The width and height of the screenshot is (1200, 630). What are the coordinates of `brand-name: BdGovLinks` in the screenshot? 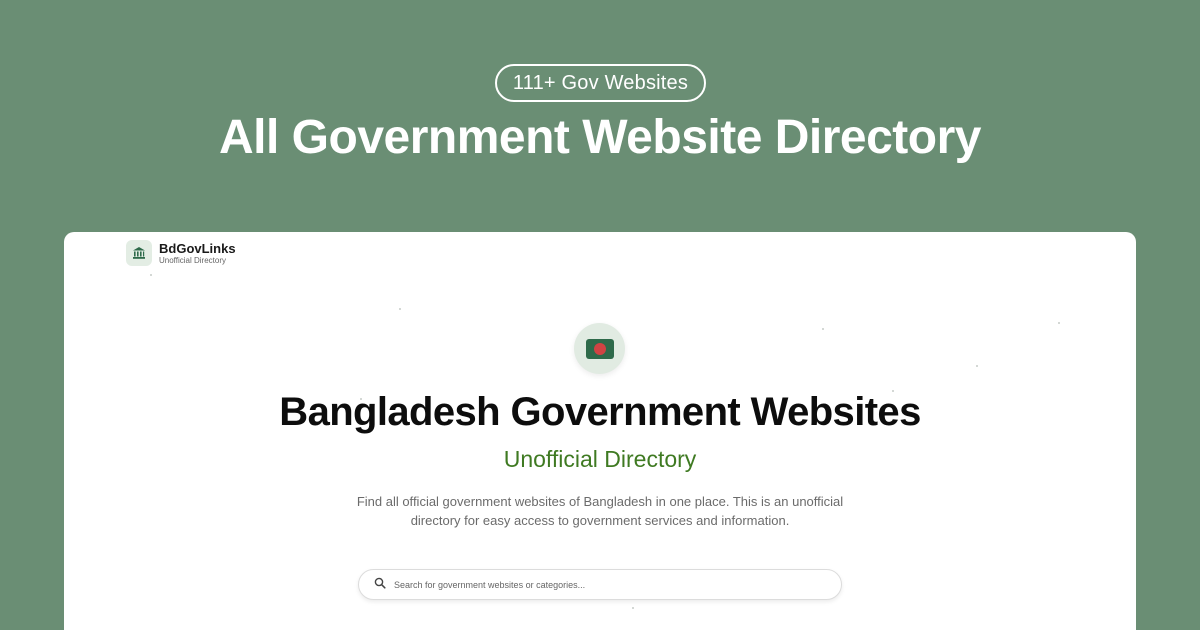 It's located at (197, 248).